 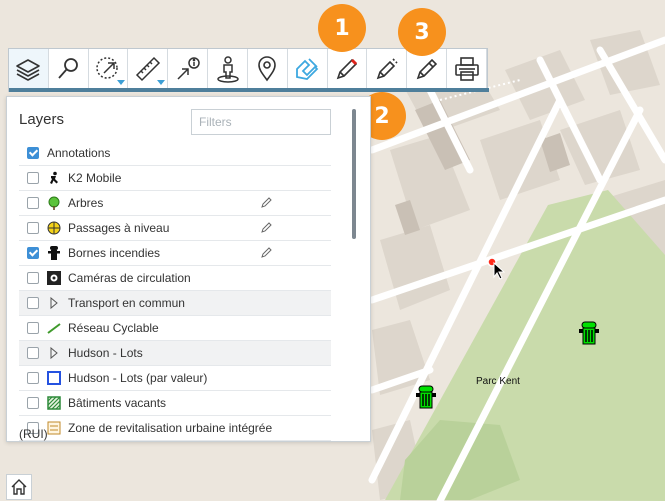 I want to click on ruler-icon, so click(x=147, y=69).